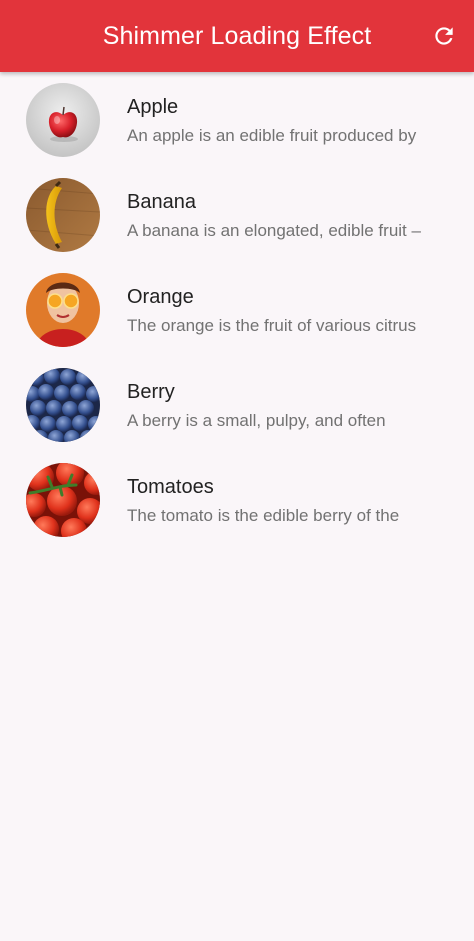 This screenshot has height=941, width=474. Describe the element at coordinates (263, 515) in the screenshot. I see `item-subtitle: The tomato is the edible berry of the` at that location.